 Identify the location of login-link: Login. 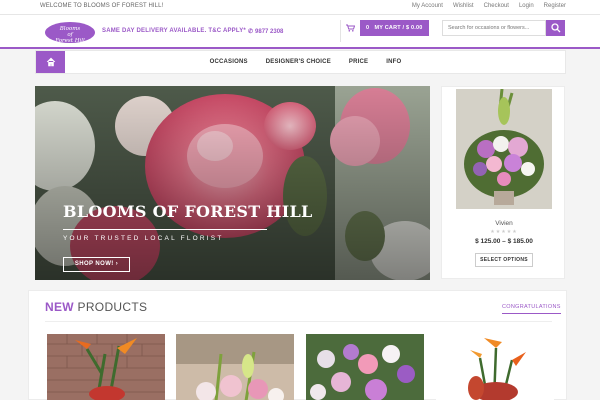
(526, 6).